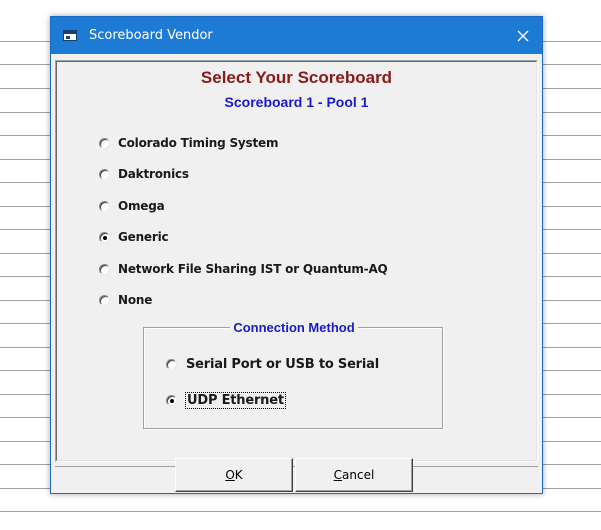  What do you see at coordinates (143, 237) in the screenshot?
I see `radio-label: Generic` at bounding box center [143, 237].